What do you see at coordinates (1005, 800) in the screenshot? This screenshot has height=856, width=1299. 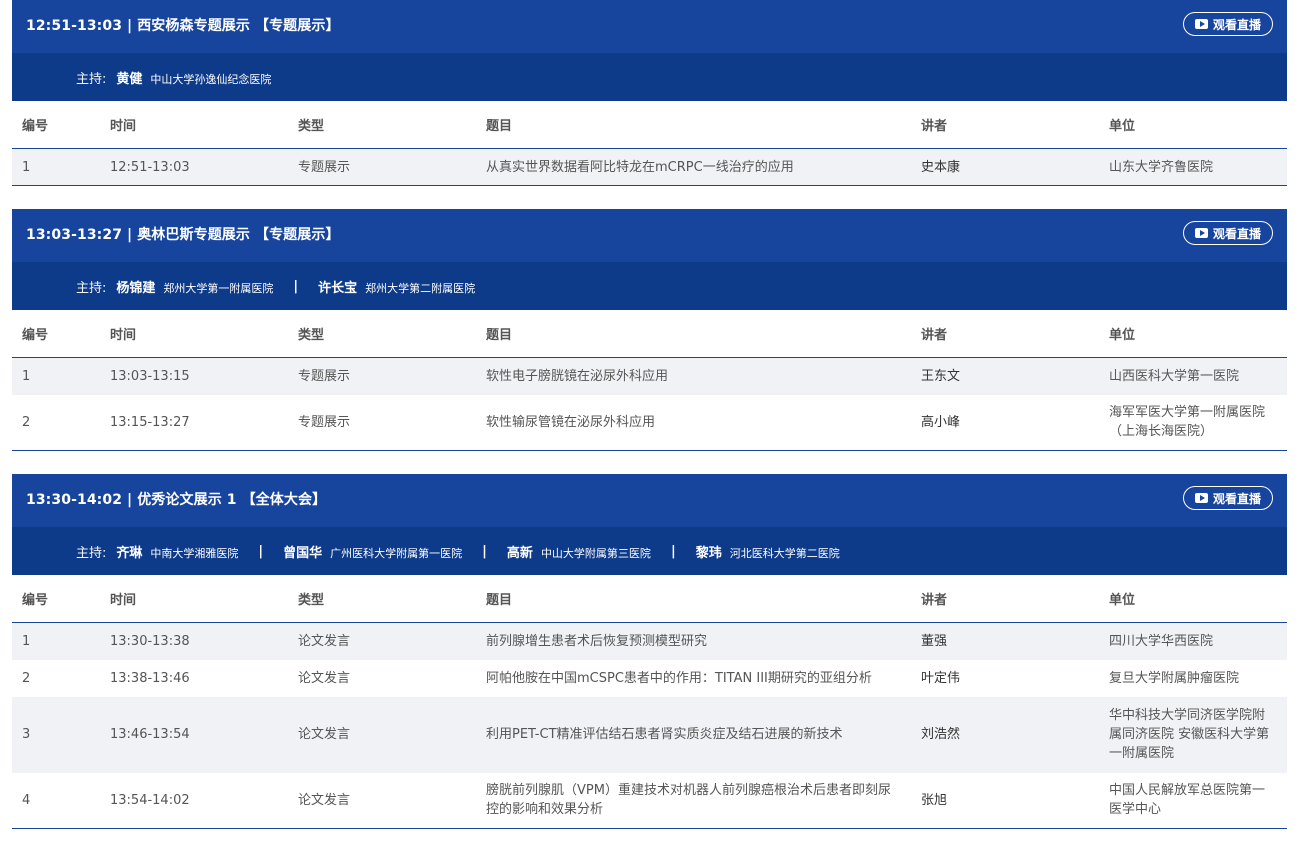 I see `row-speaker: 张旭` at bounding box center [1005, 800].